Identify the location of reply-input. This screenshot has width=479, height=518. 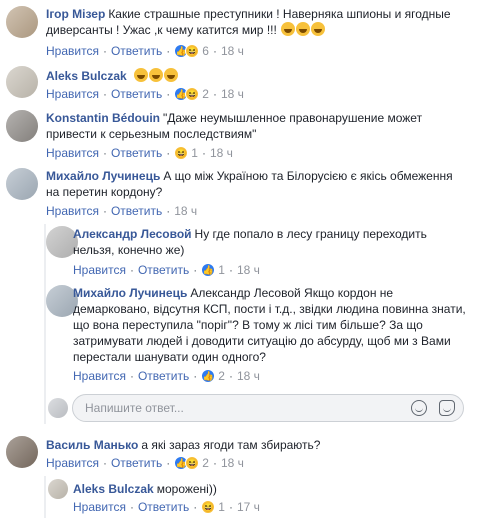
(235, 408).